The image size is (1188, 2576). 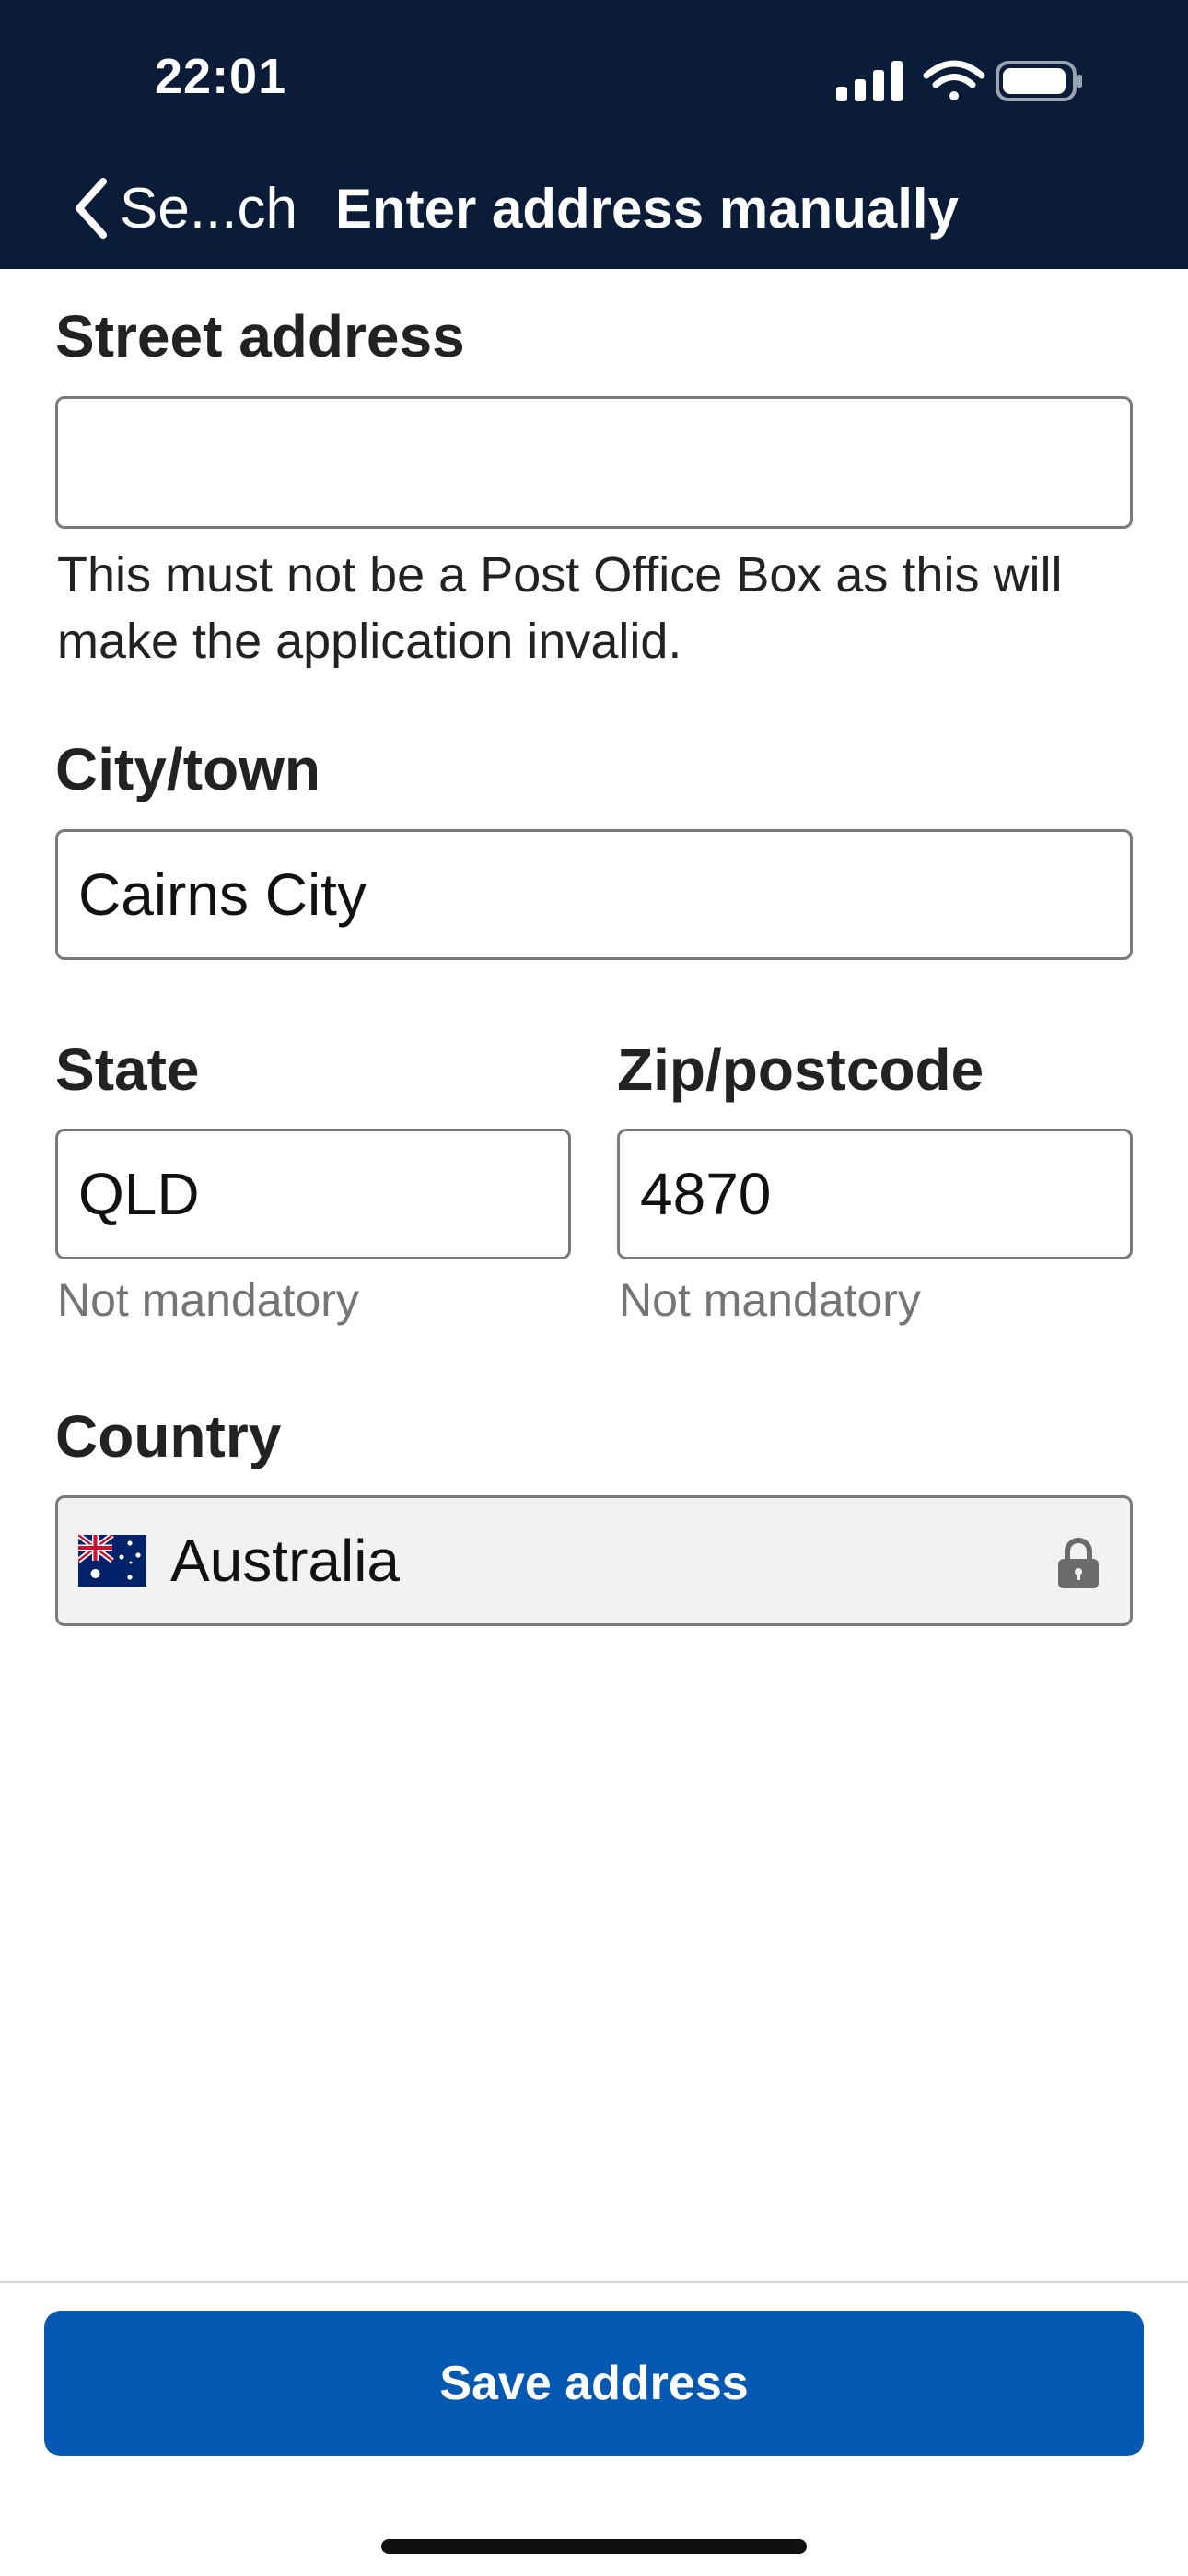 I want to click on status-icons, so click(x=961, y=80).